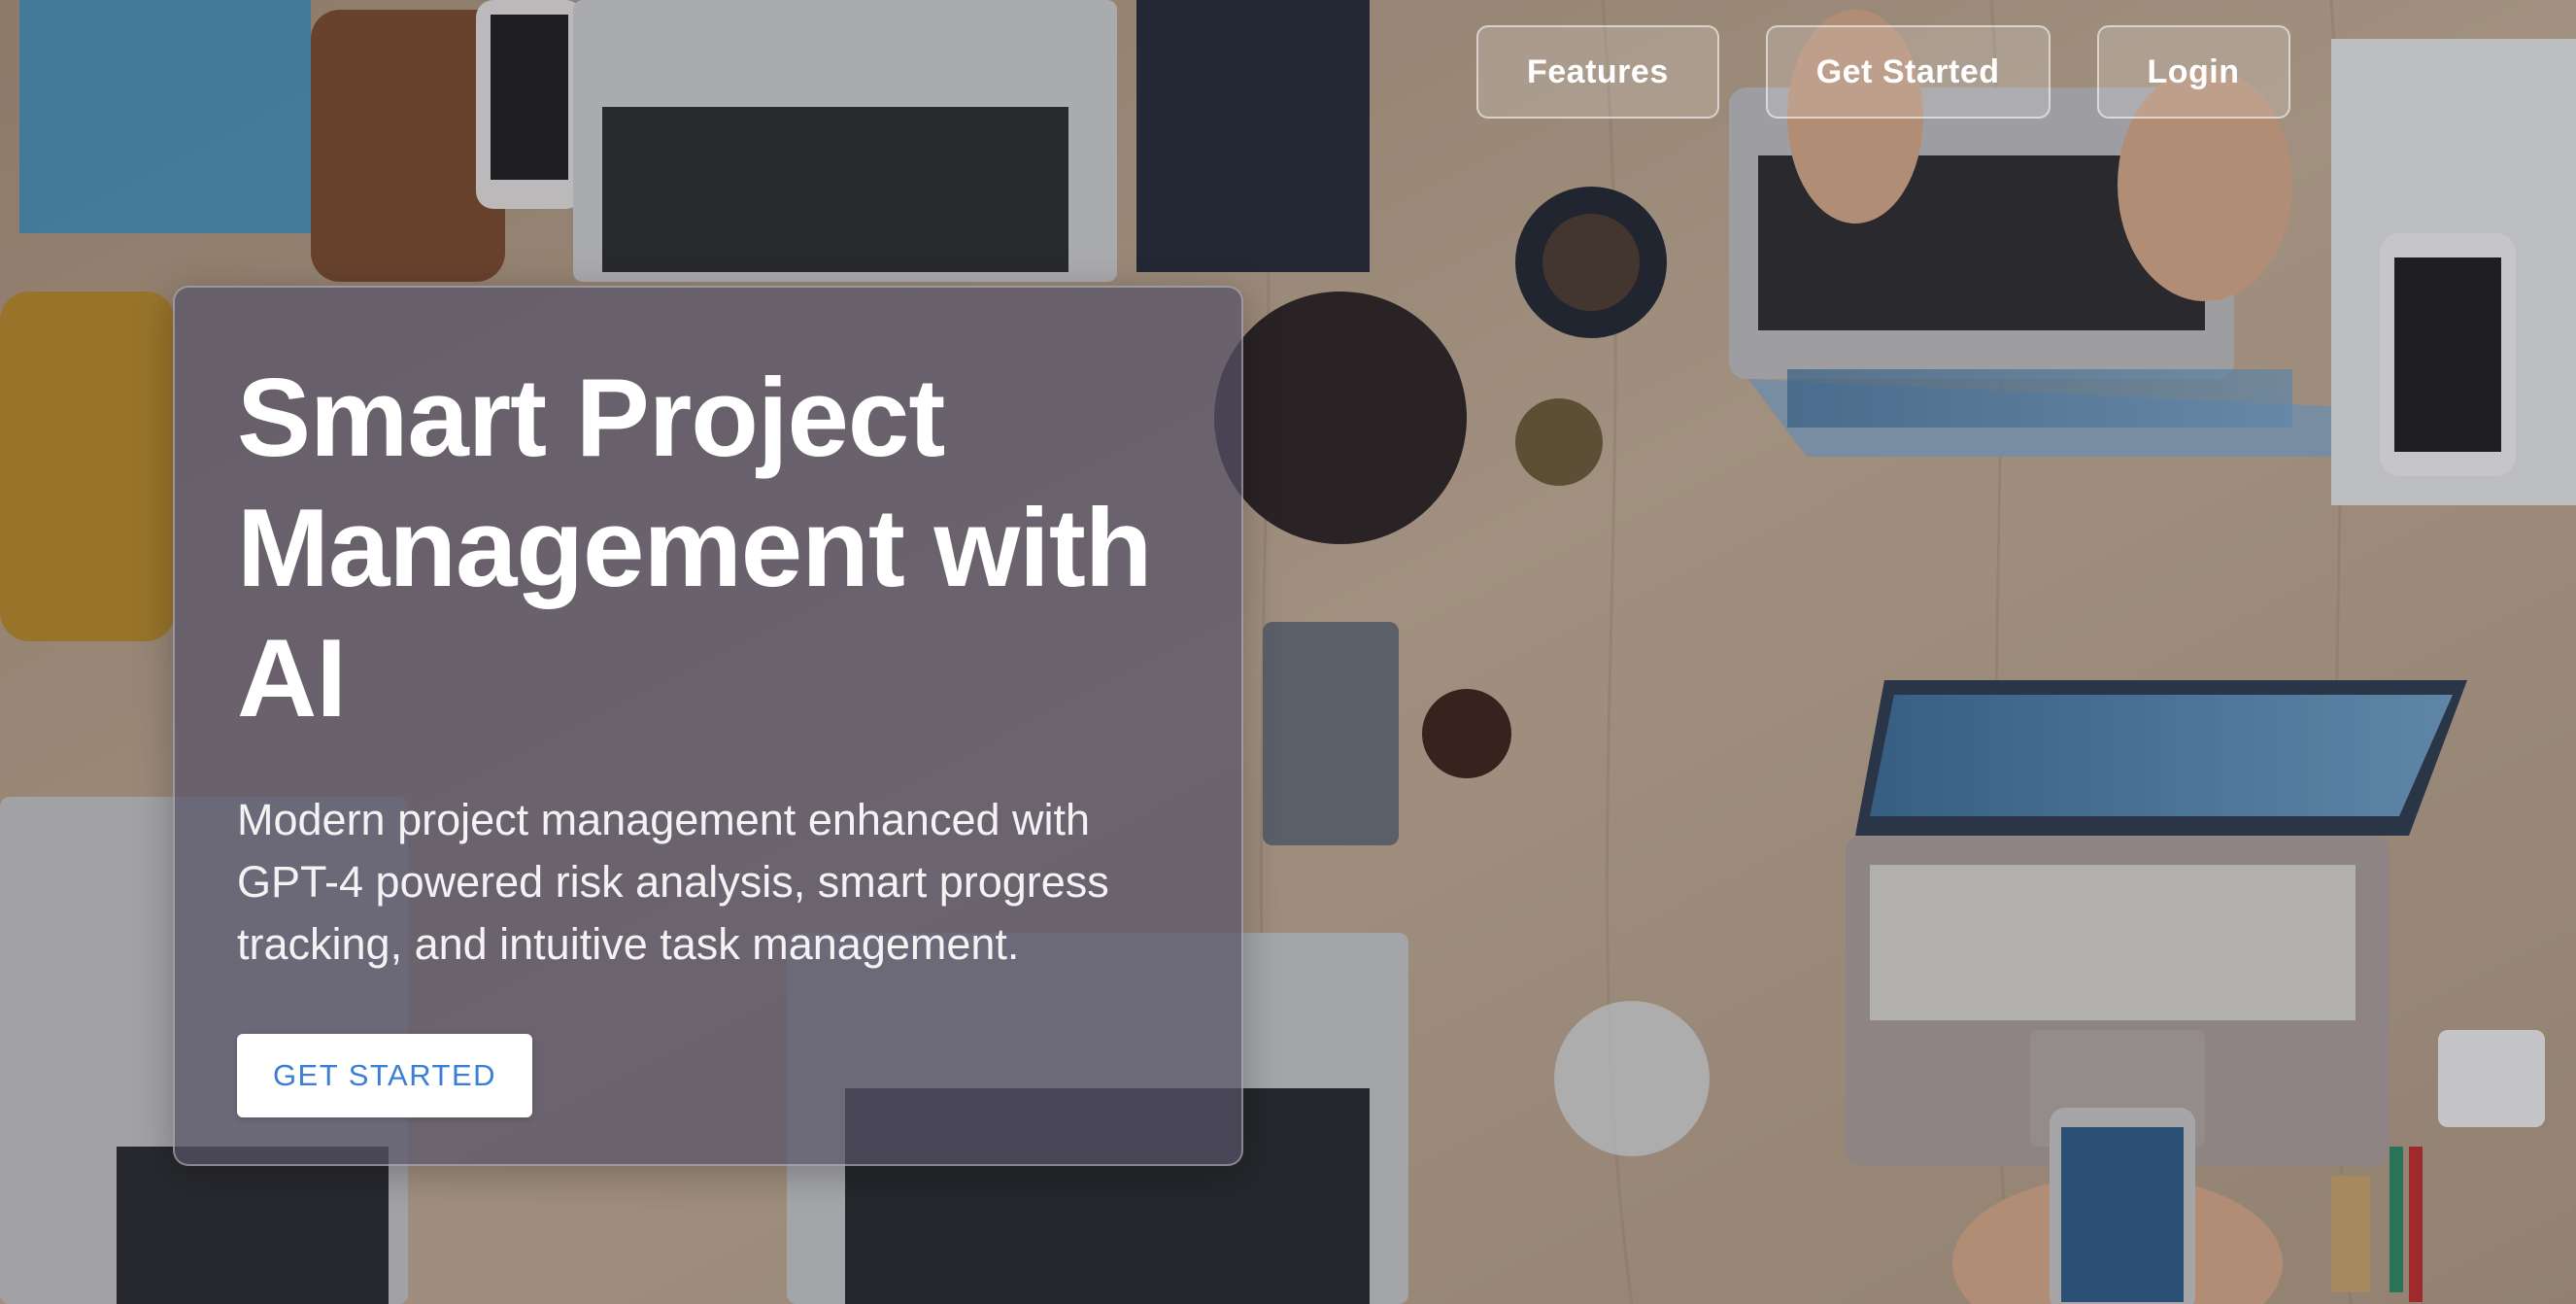 The width and height of the screenshot is (2576, 1304). Describe the element at coordinates (1908, 72) in the screenshot. I see `nav-get-started-button: Get Started` at that location.